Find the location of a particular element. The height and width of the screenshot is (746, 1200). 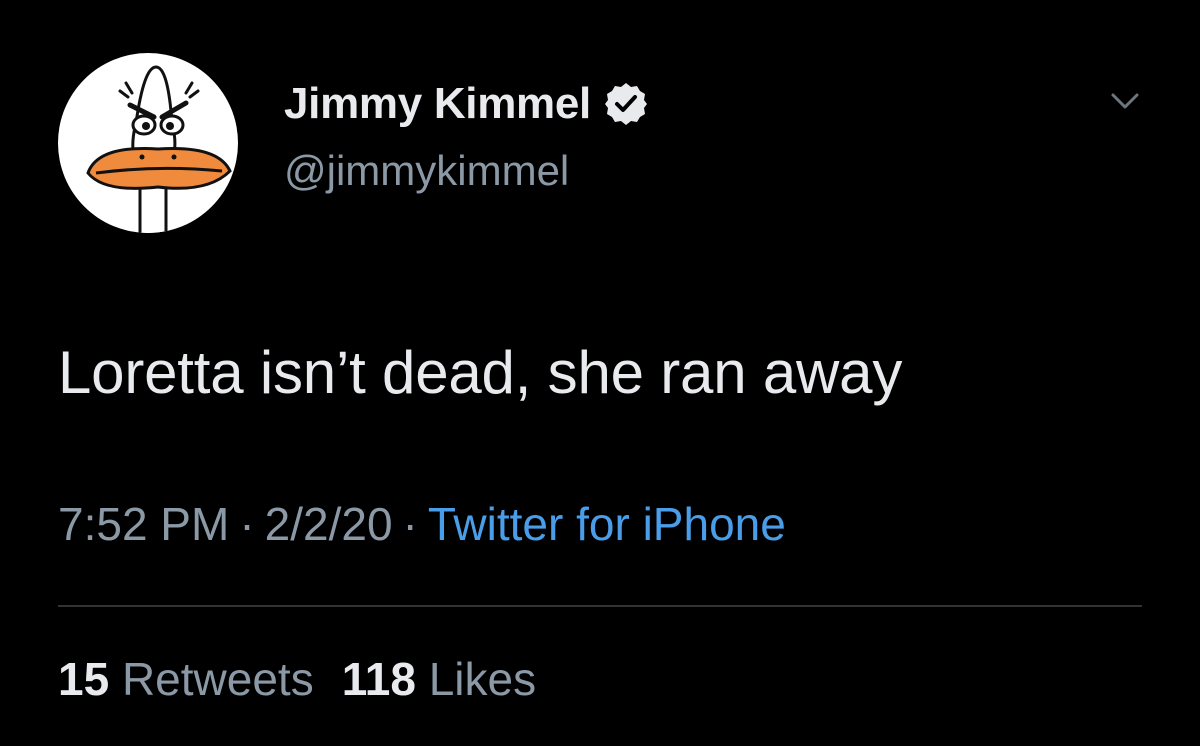

likes-count: 118 is located at coordinates (378, 679).